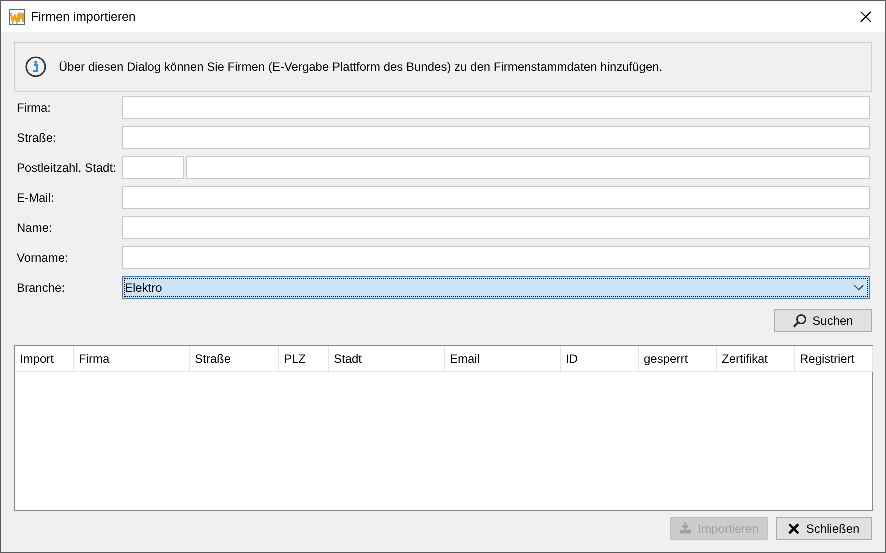 Image resolution: width=886 pixels, height=553 pixels. I want to click on info-icon, so click(36, 67).